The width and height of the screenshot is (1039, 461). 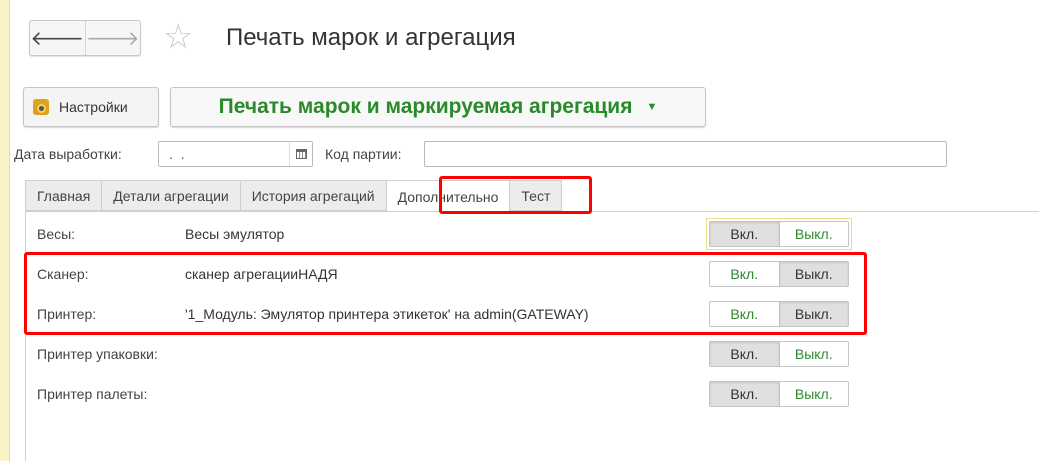 I want to click on packaging-printer-on-button: Вкл., so click(x=744, y=354).